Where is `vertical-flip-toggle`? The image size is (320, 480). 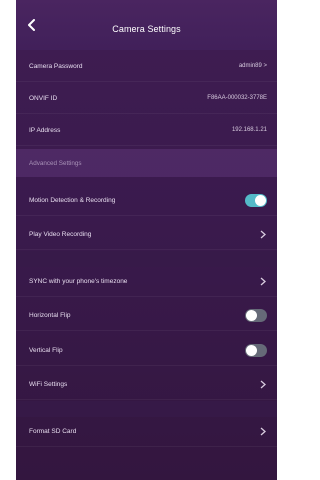
vertical-flip-toggle is located at coordinates (256, 350).